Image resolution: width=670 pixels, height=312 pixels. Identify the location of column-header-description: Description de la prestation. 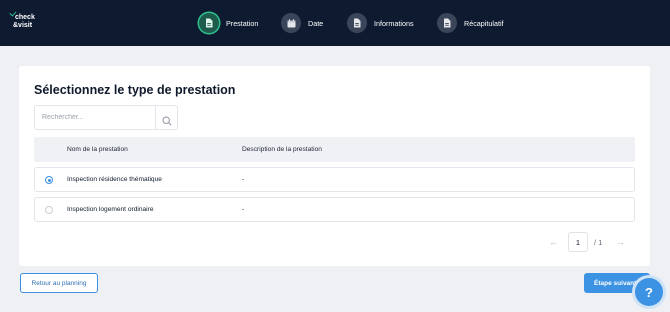
(282, 149).